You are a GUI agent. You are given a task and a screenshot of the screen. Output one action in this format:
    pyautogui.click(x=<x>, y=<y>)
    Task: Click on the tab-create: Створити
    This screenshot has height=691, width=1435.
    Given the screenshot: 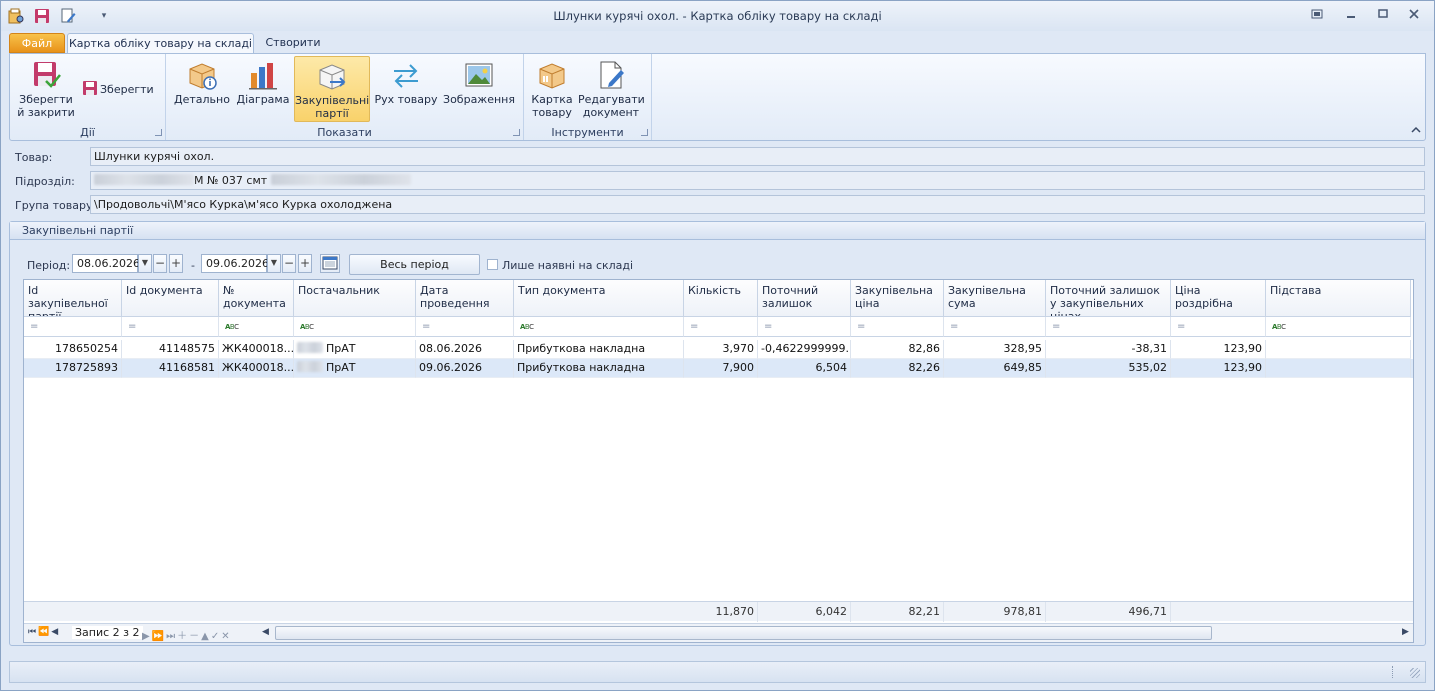 What is the action you would take?
    pyautogui.click(x=293, y=43)
    